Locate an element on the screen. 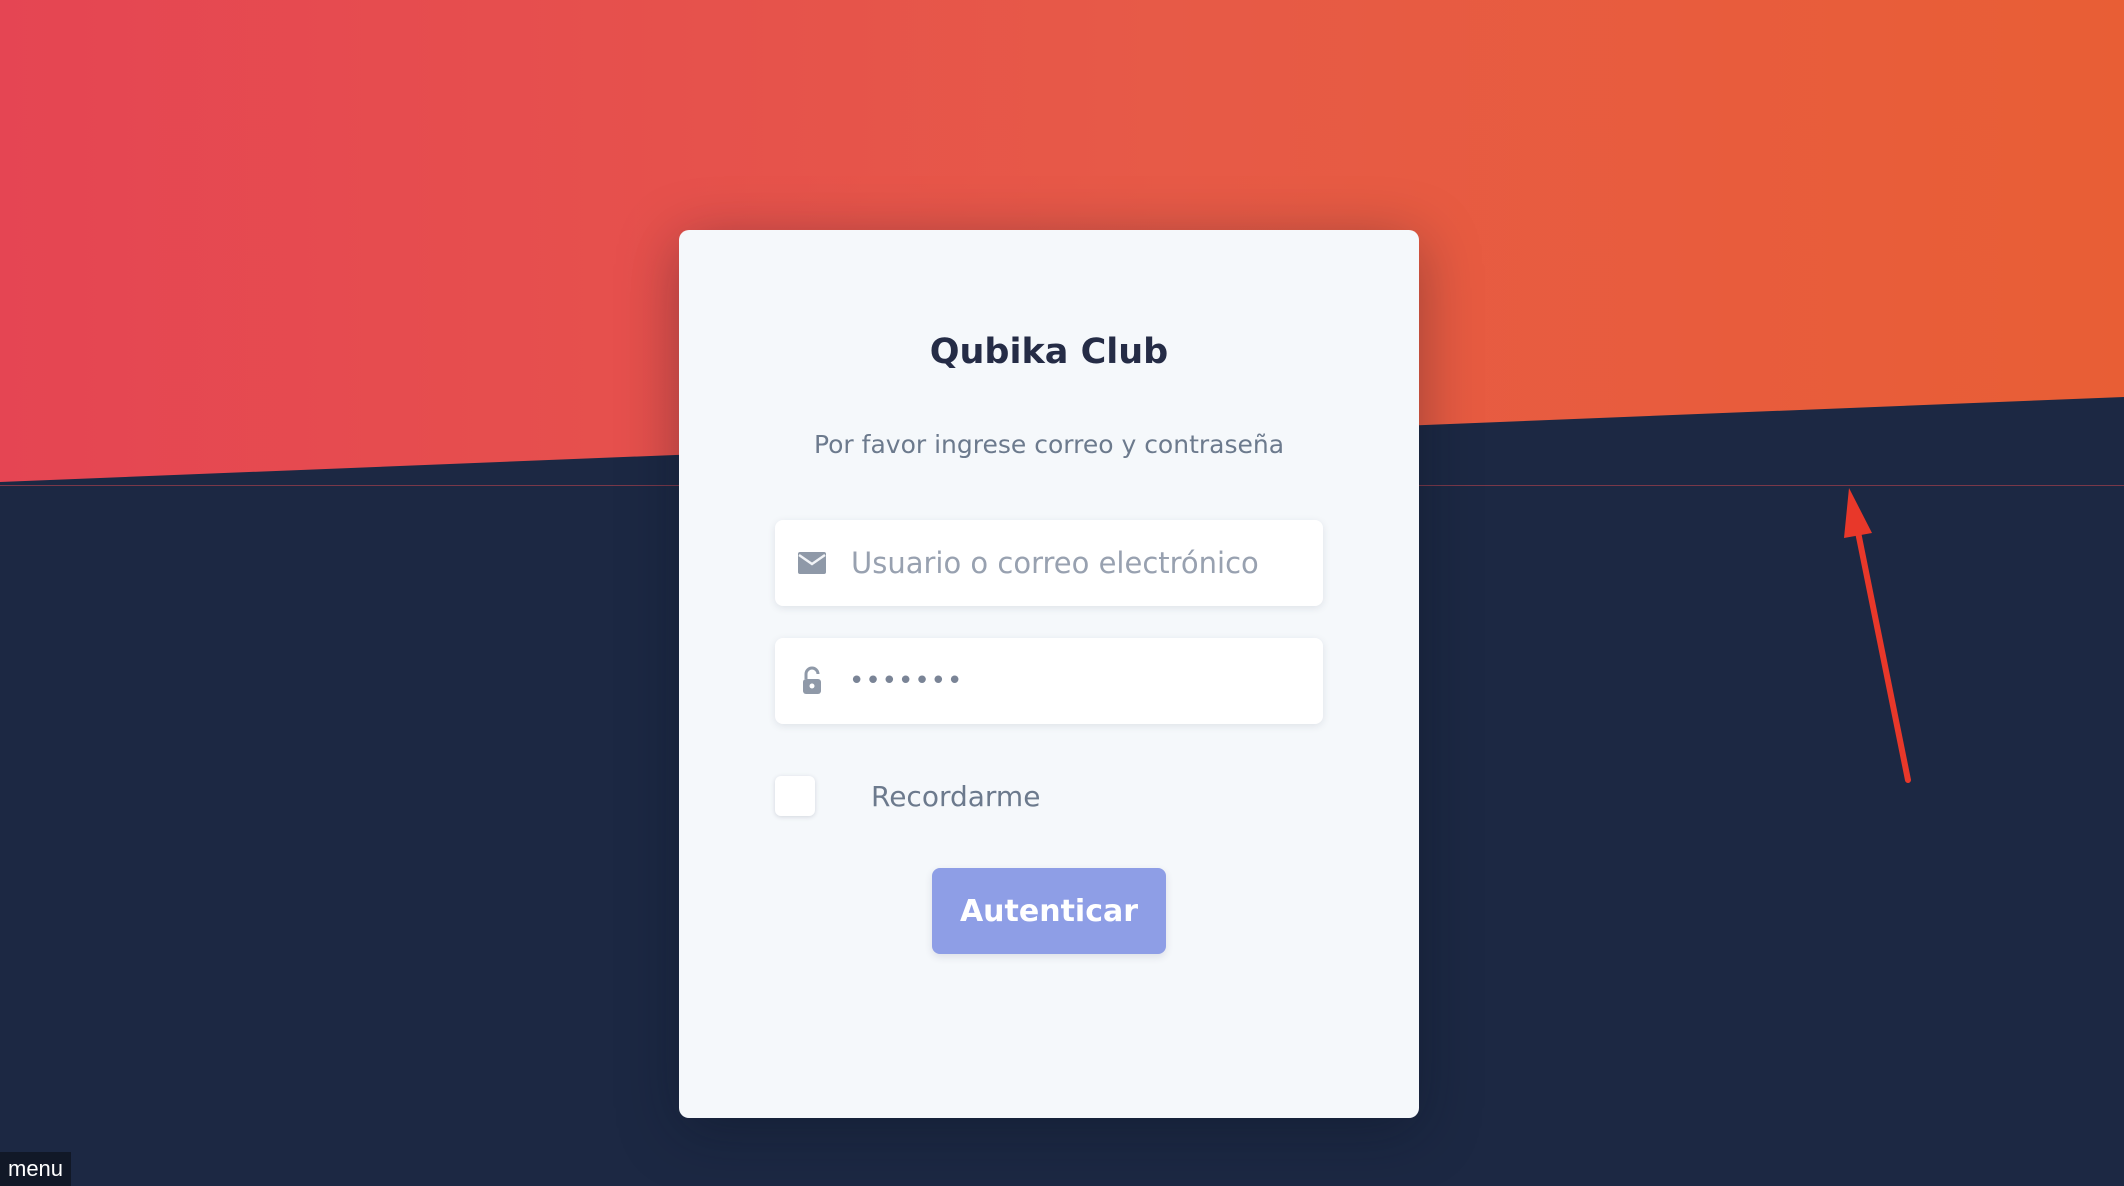  email-input is located at coordinates (1081, 563).